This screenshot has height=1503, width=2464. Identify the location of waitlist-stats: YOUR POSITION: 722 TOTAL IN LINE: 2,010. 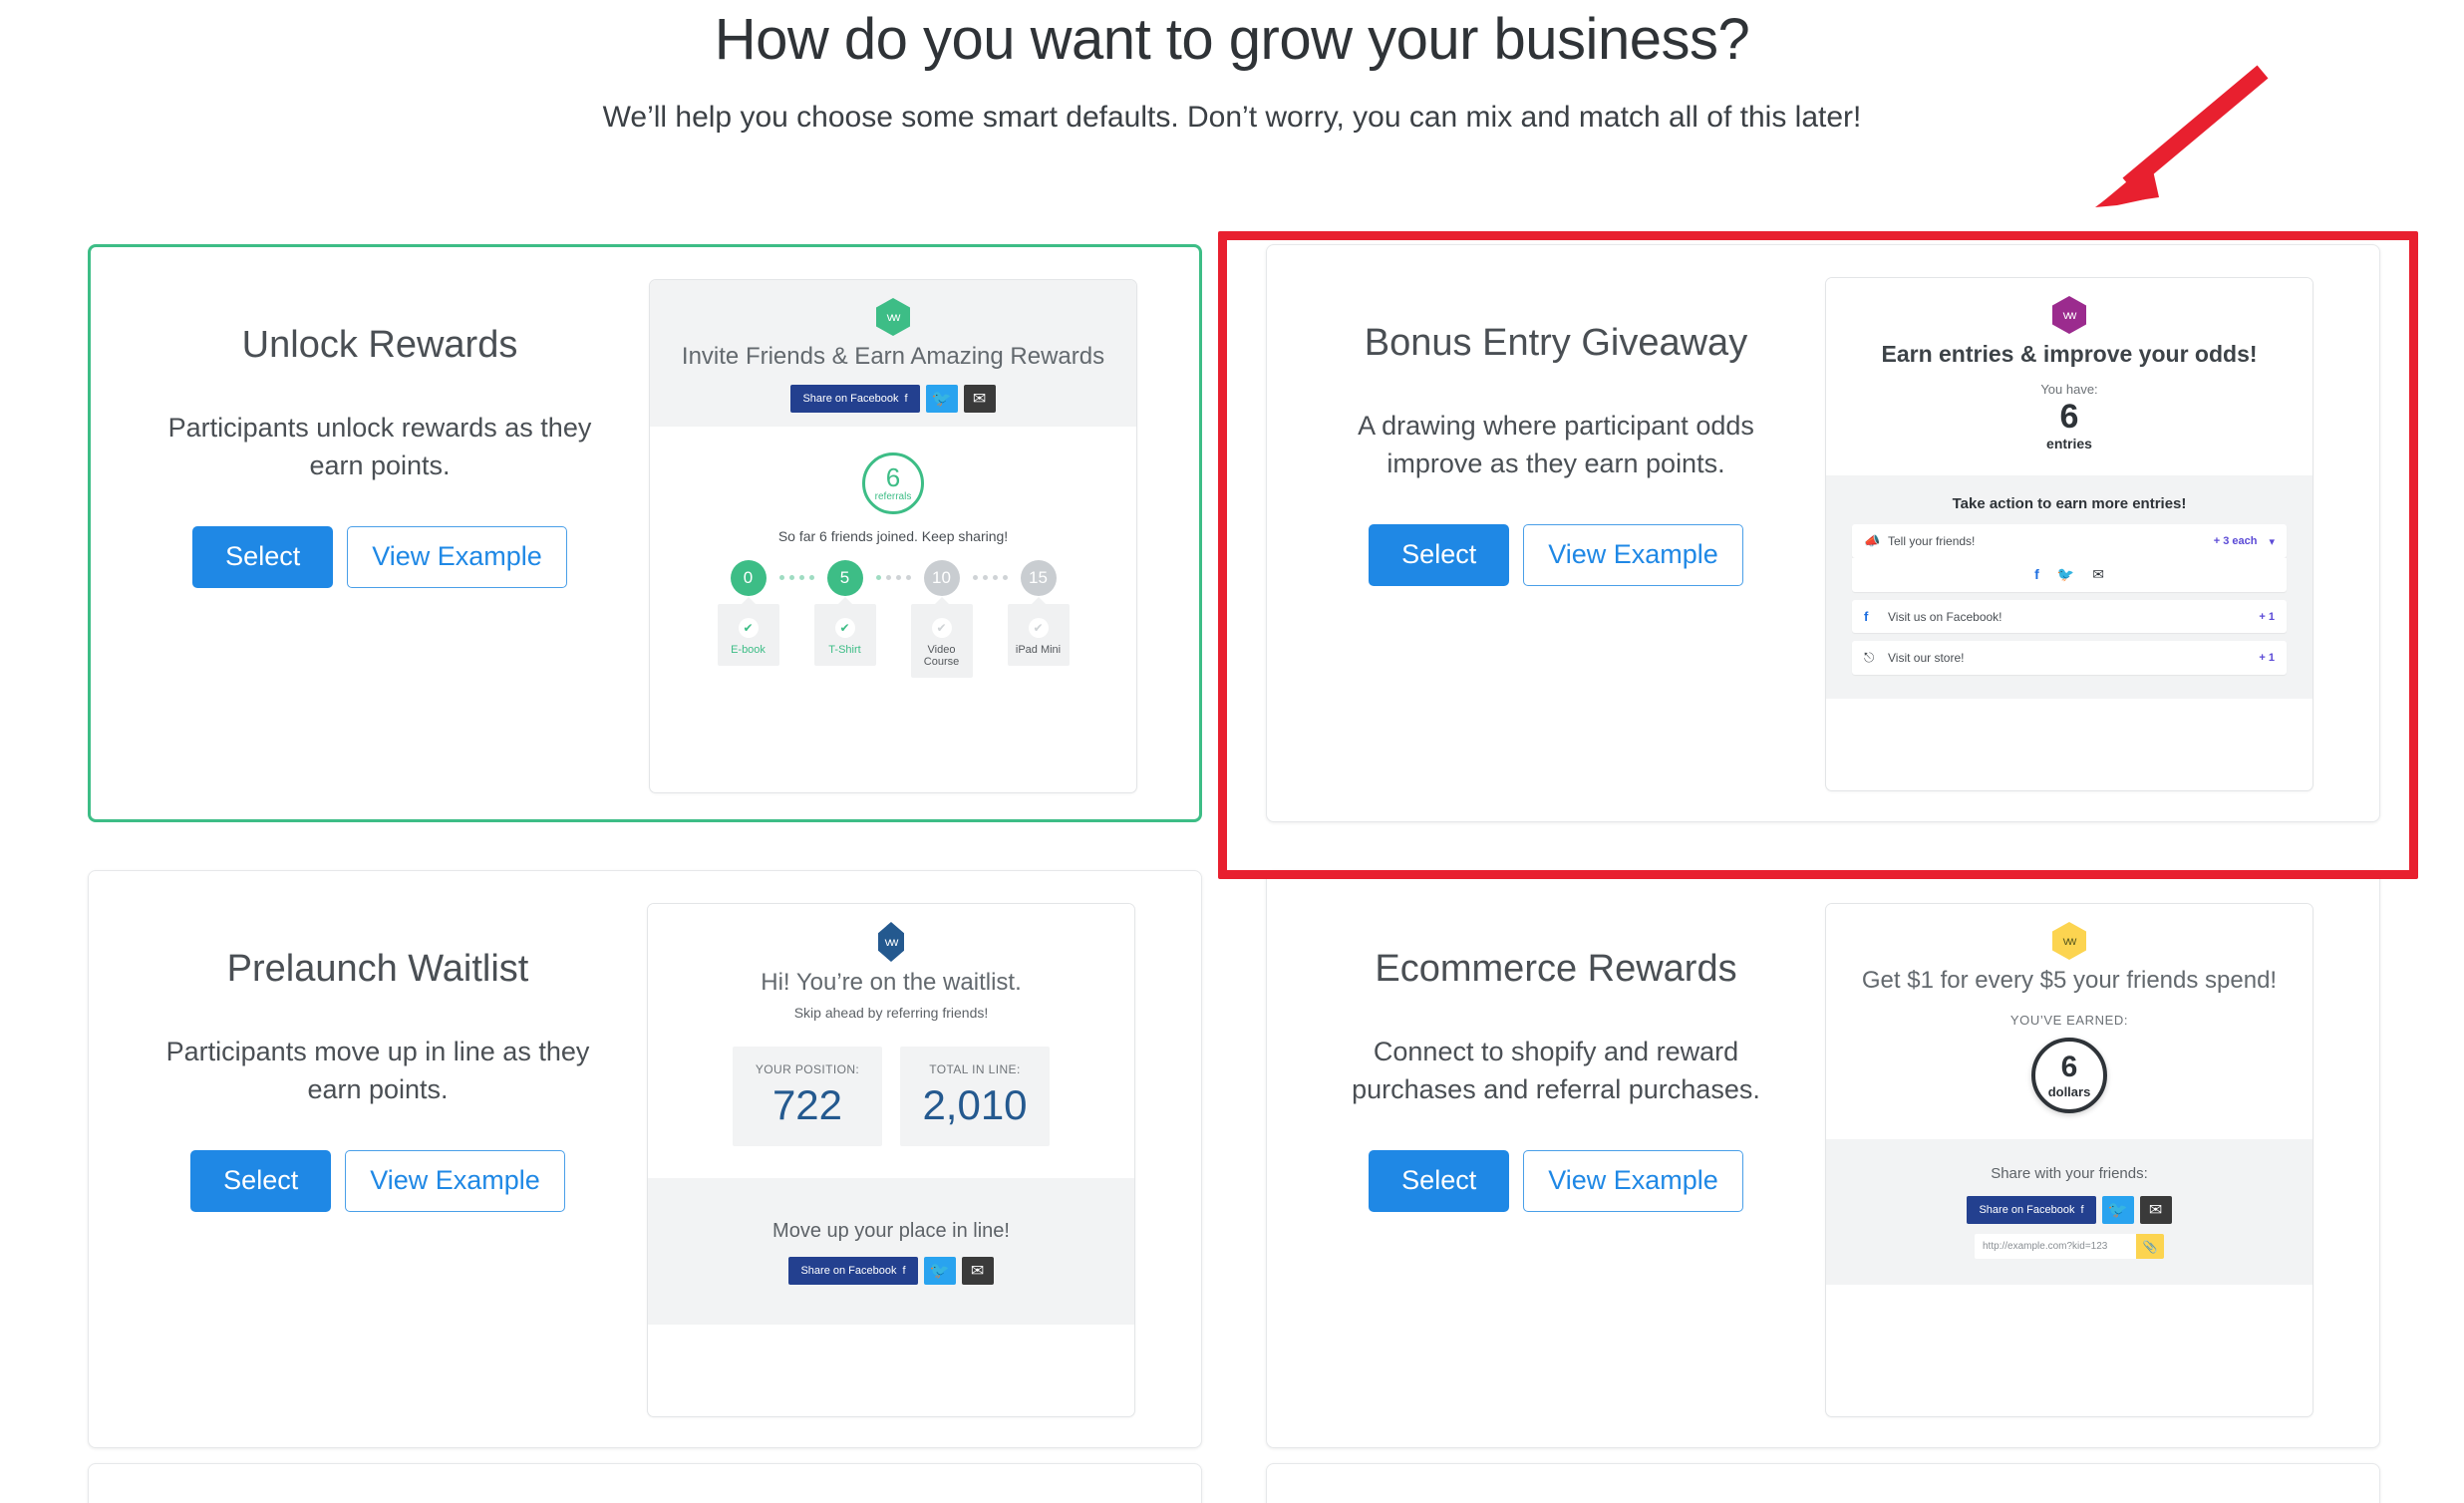
(891, 1108).